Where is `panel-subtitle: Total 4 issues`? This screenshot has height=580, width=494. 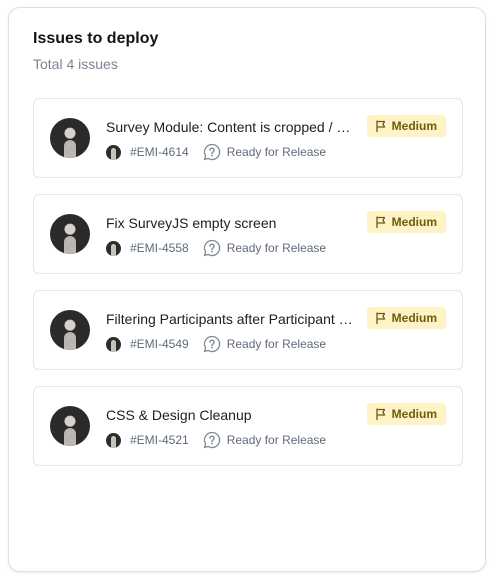
panel-subtitle: Total 4 issues is located at coordinates (75, 64).